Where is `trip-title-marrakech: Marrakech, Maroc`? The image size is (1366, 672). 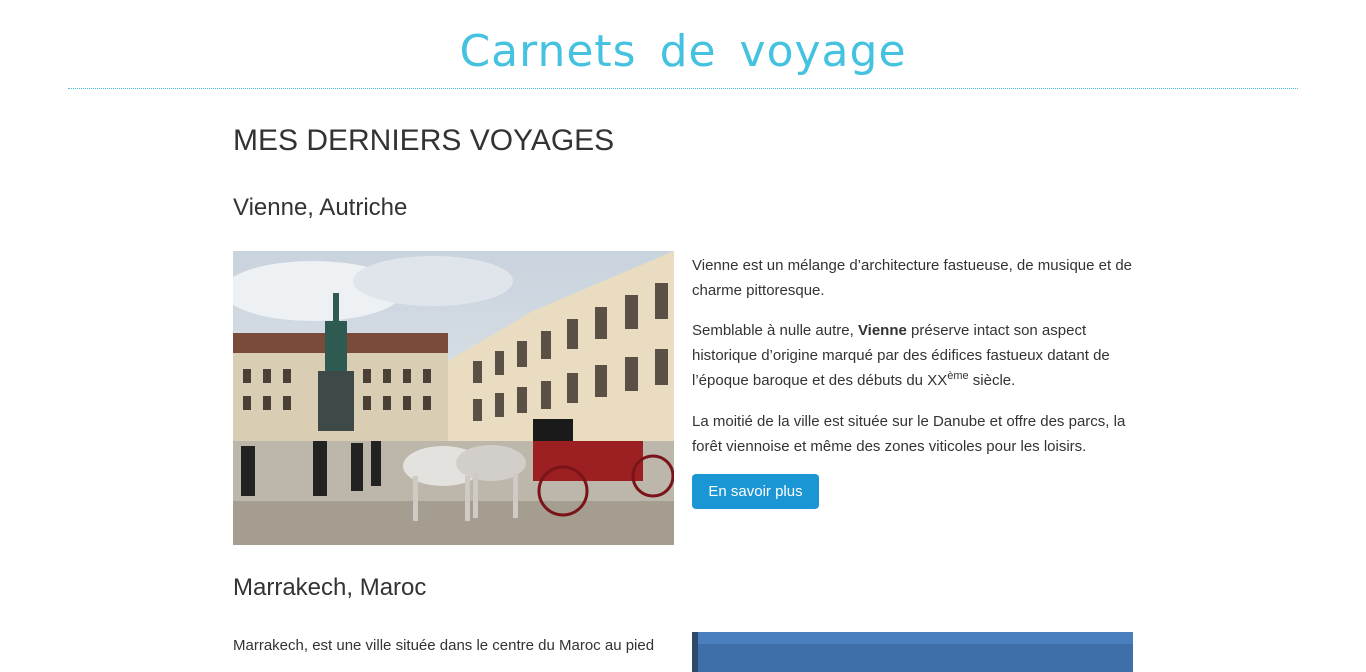
trip-title-marrakech: Marrakech, Maroc is located at coordinates (330, 587).